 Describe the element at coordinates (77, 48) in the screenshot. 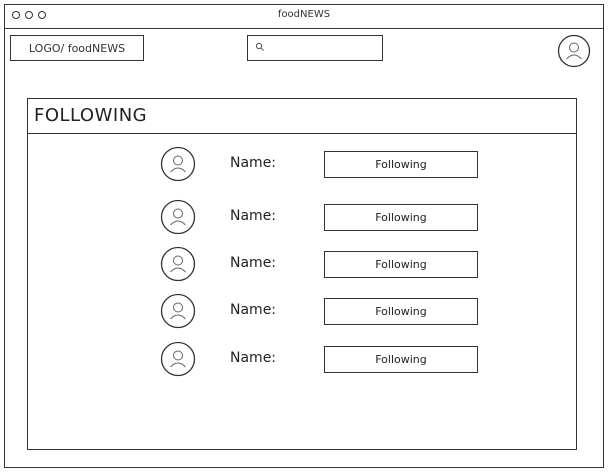

I see `logo: LOGO/ foodNEWS` at that location.